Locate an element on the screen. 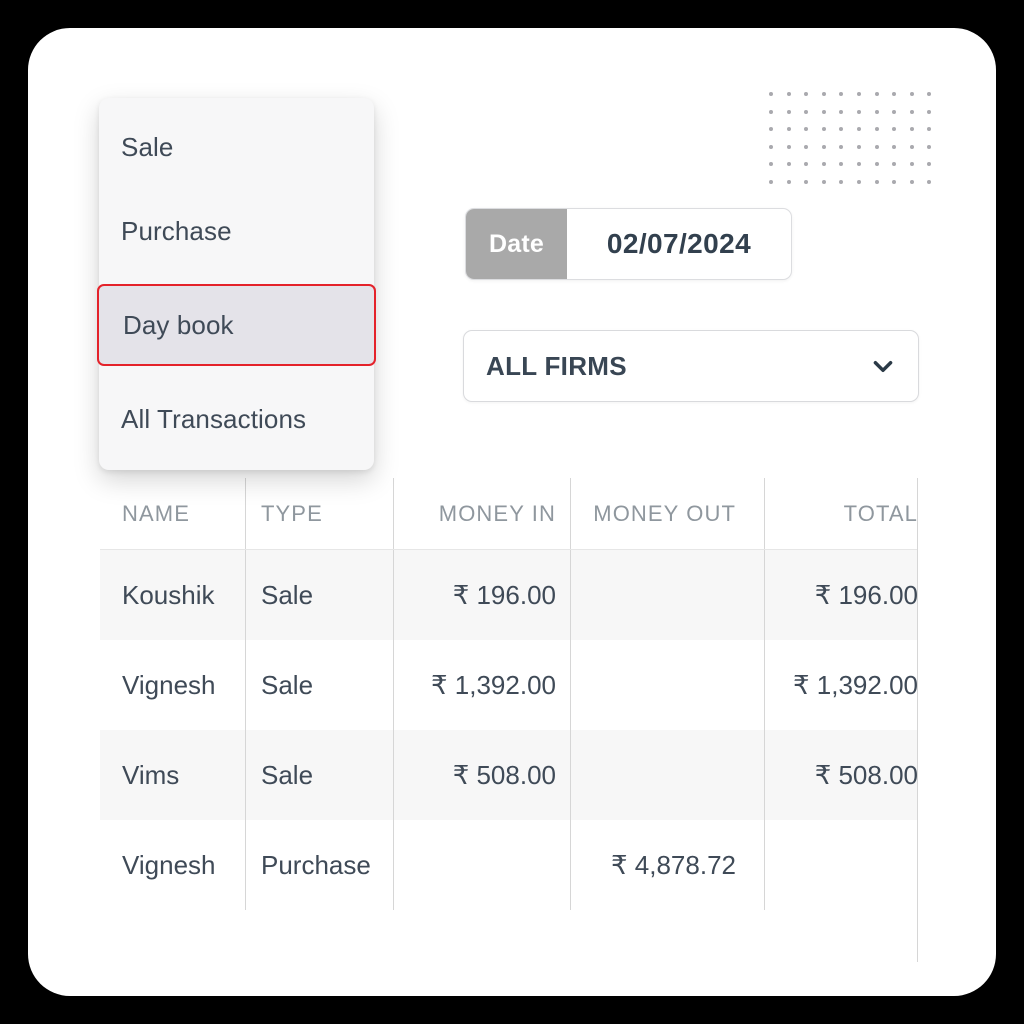 Image resolution: width=1024 pixels, height=1024 pixels. column-header-type: TYPE is located at coordinates (319, 514).